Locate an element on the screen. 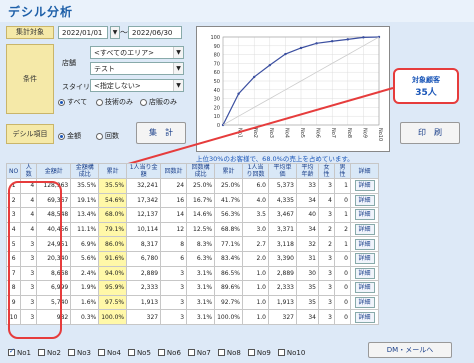 The height and width of the screenshot is (363, 474). table-cell: 0 is located at coordinates (342, 288).